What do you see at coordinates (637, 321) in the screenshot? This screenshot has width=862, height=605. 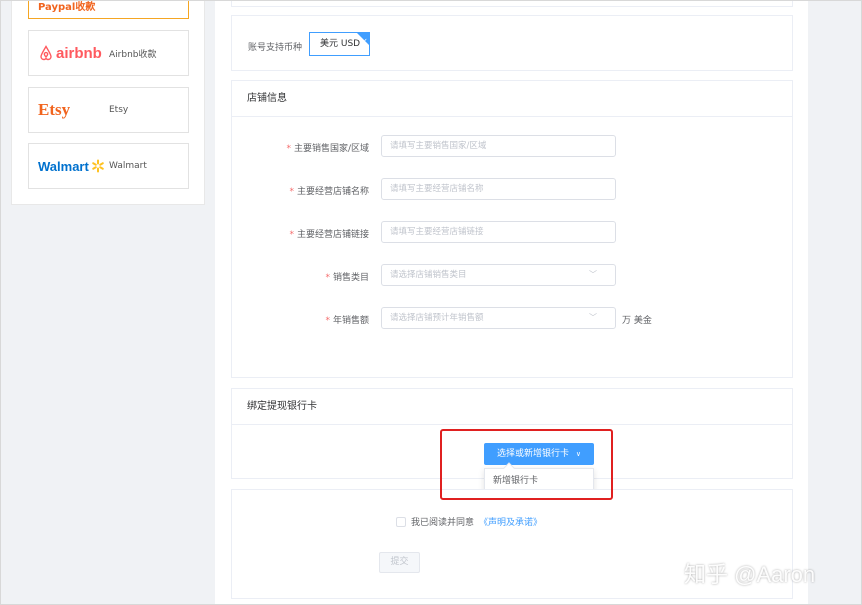 I see `sales-unit: 万 美金` at bounding box center [637, 321].